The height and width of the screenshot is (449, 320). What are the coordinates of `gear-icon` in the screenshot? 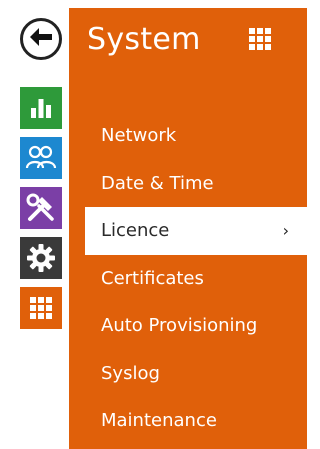 It's located at (41, 258).